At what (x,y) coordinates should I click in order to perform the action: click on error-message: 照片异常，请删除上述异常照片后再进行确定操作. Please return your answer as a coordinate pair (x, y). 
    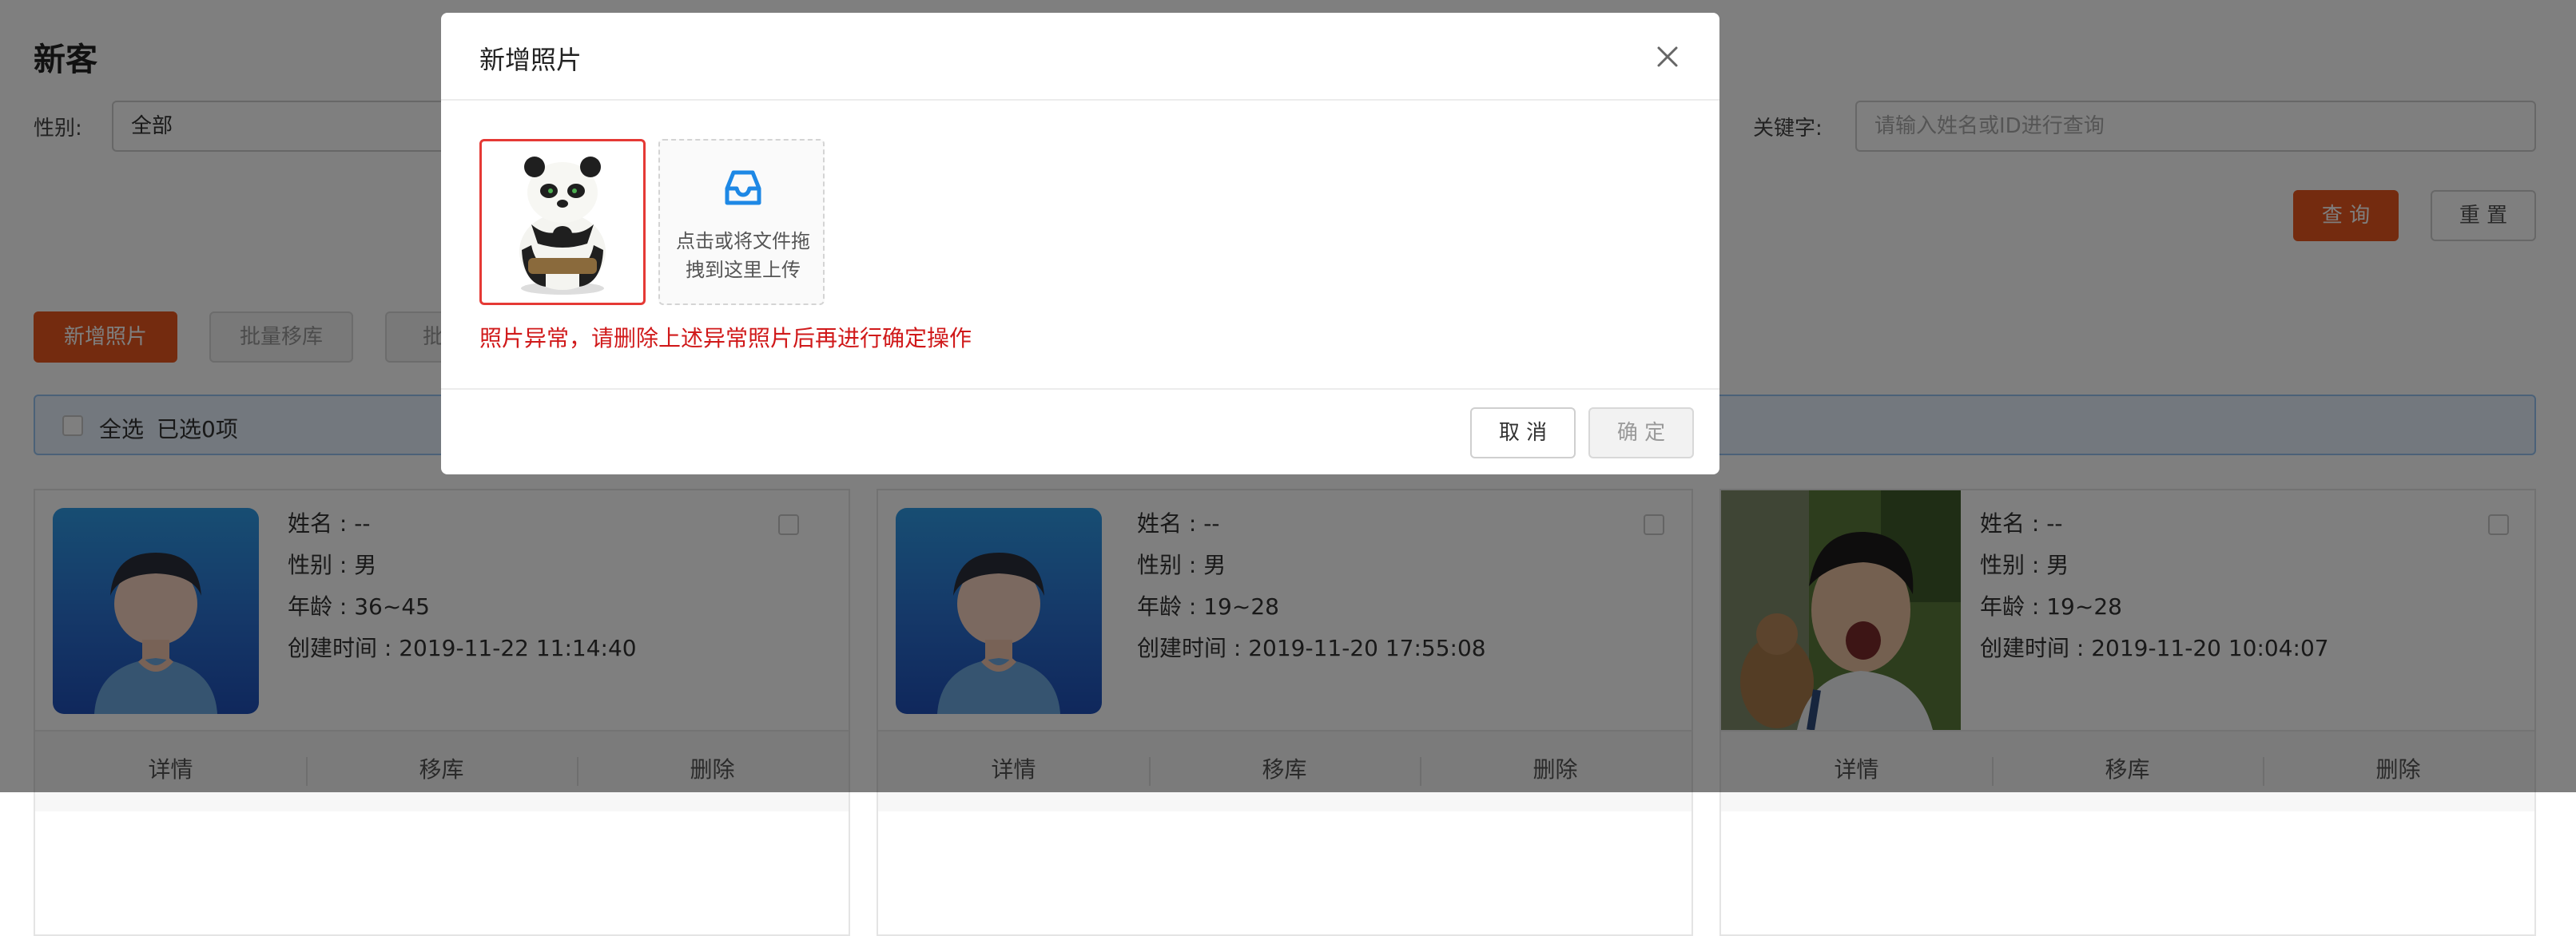
    Looking at the image, I should click on (725, 338).